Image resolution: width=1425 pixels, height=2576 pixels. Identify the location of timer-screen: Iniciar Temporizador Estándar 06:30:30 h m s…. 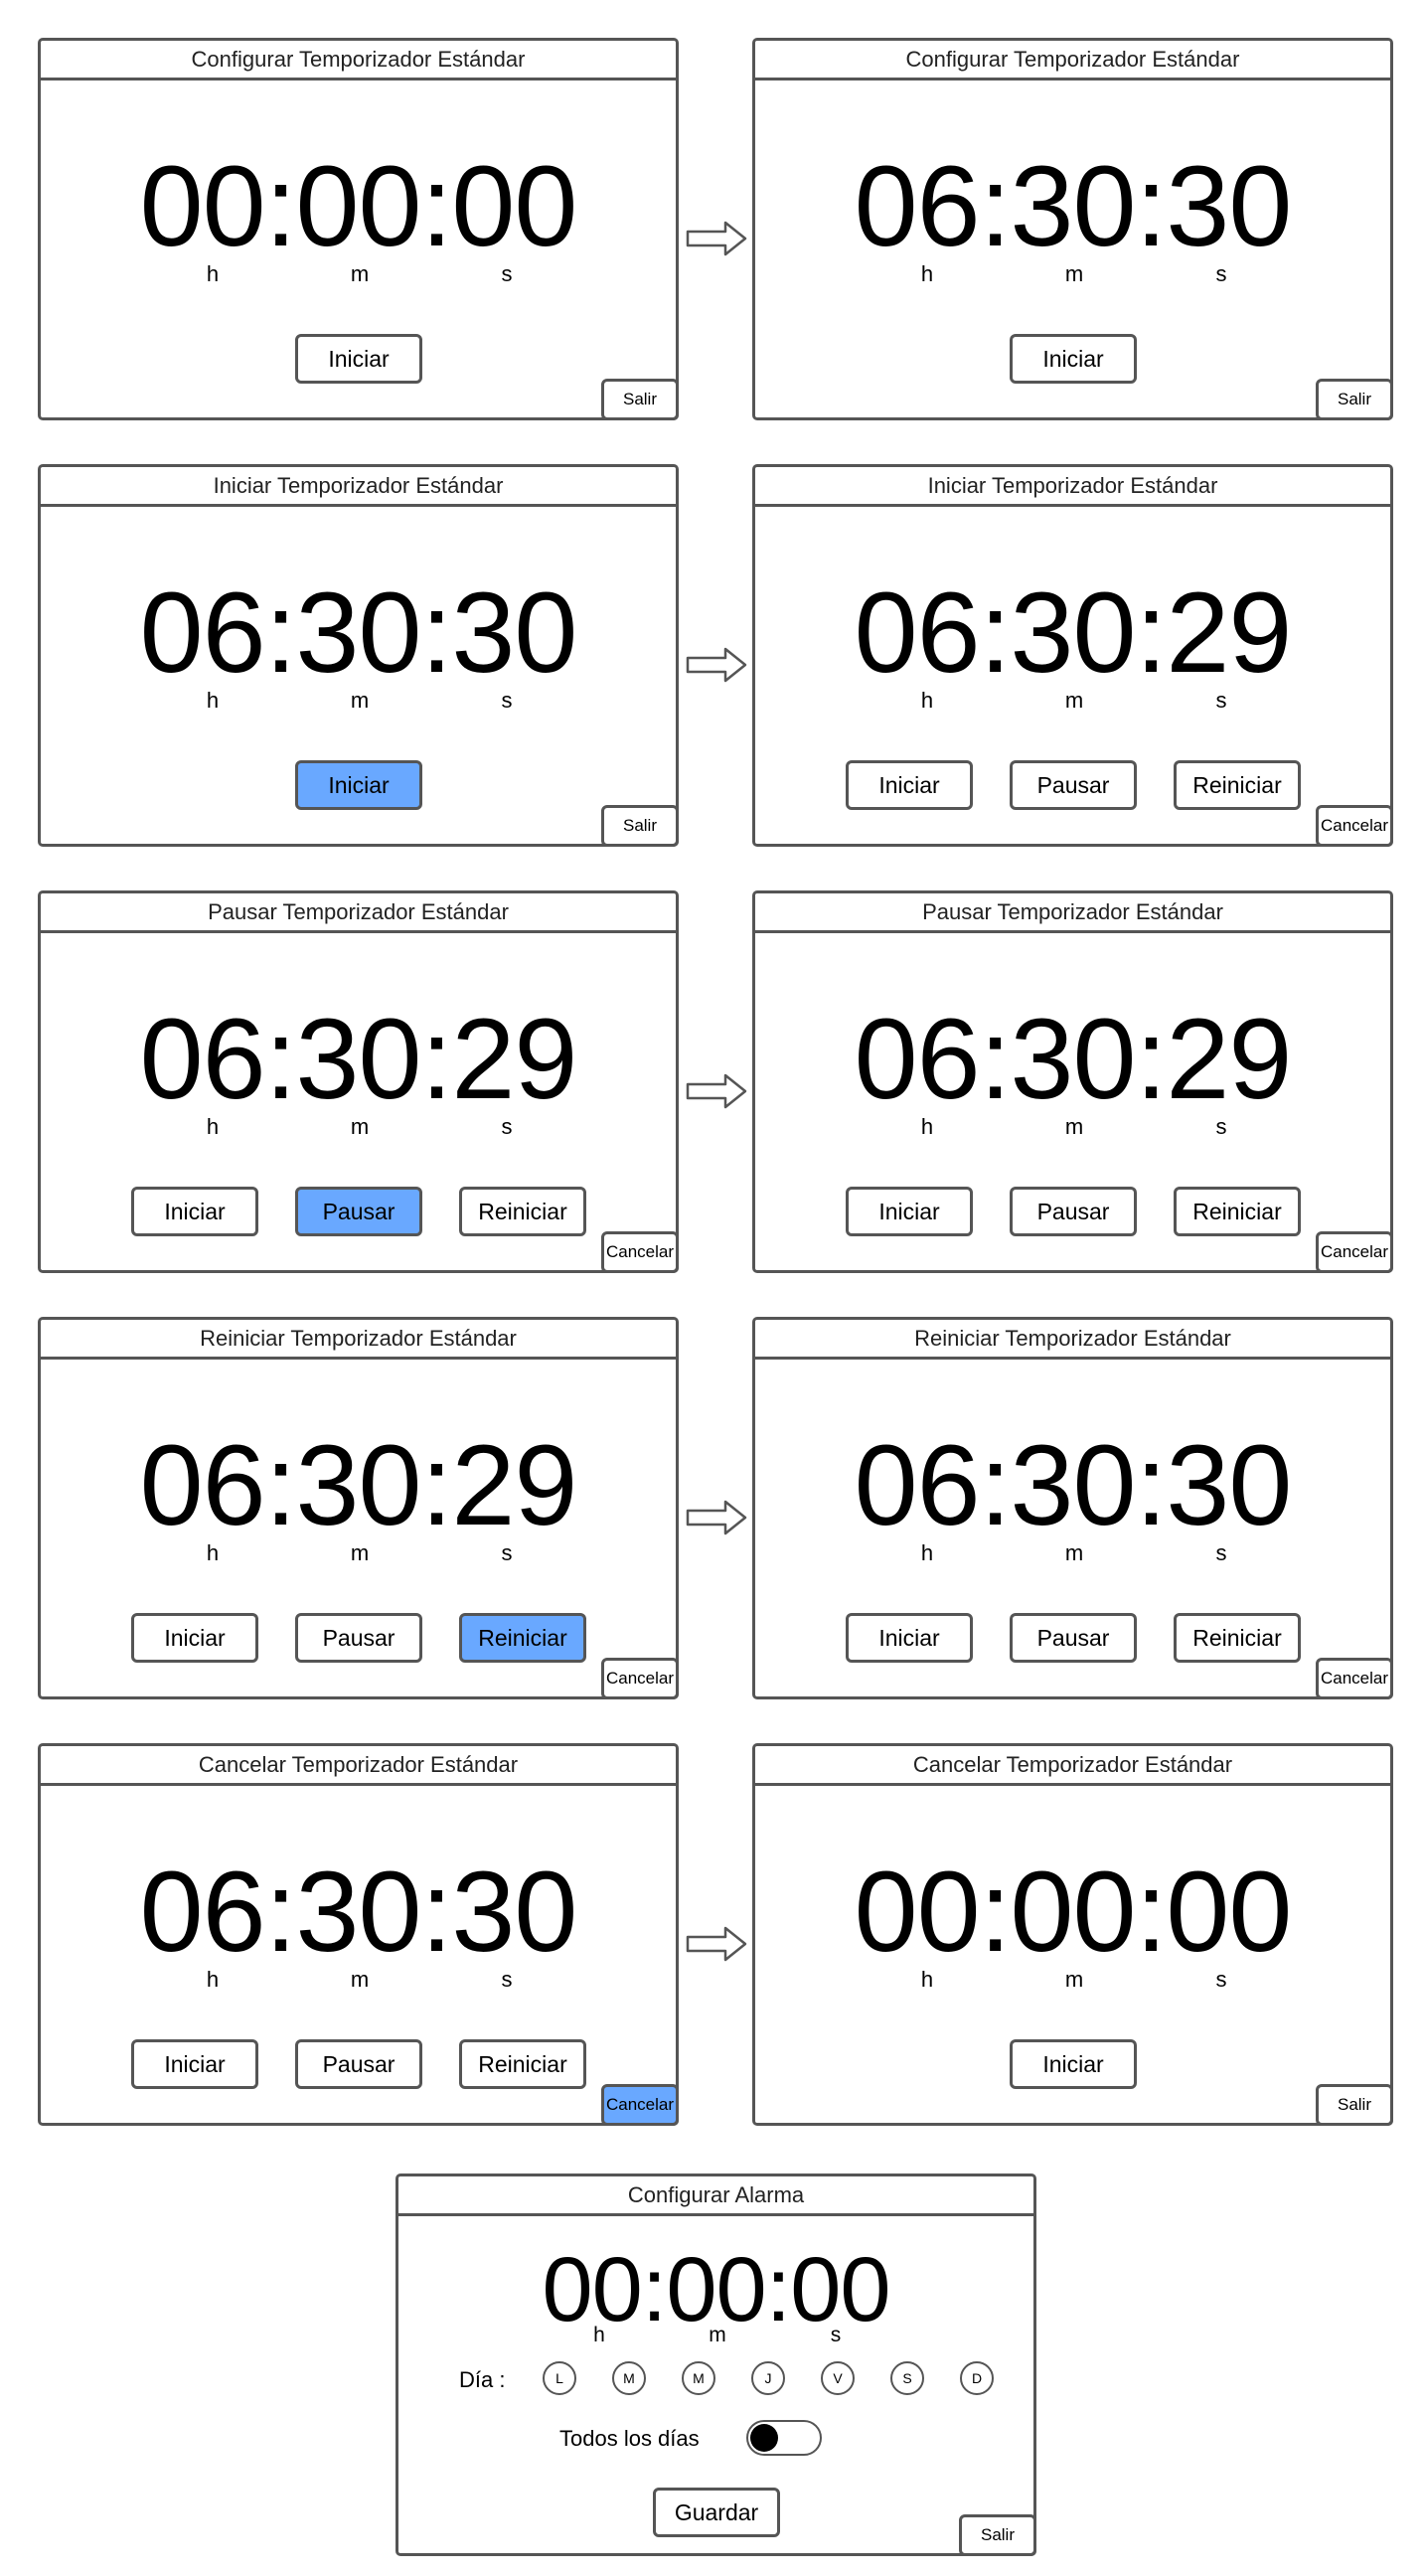
(358, 655).